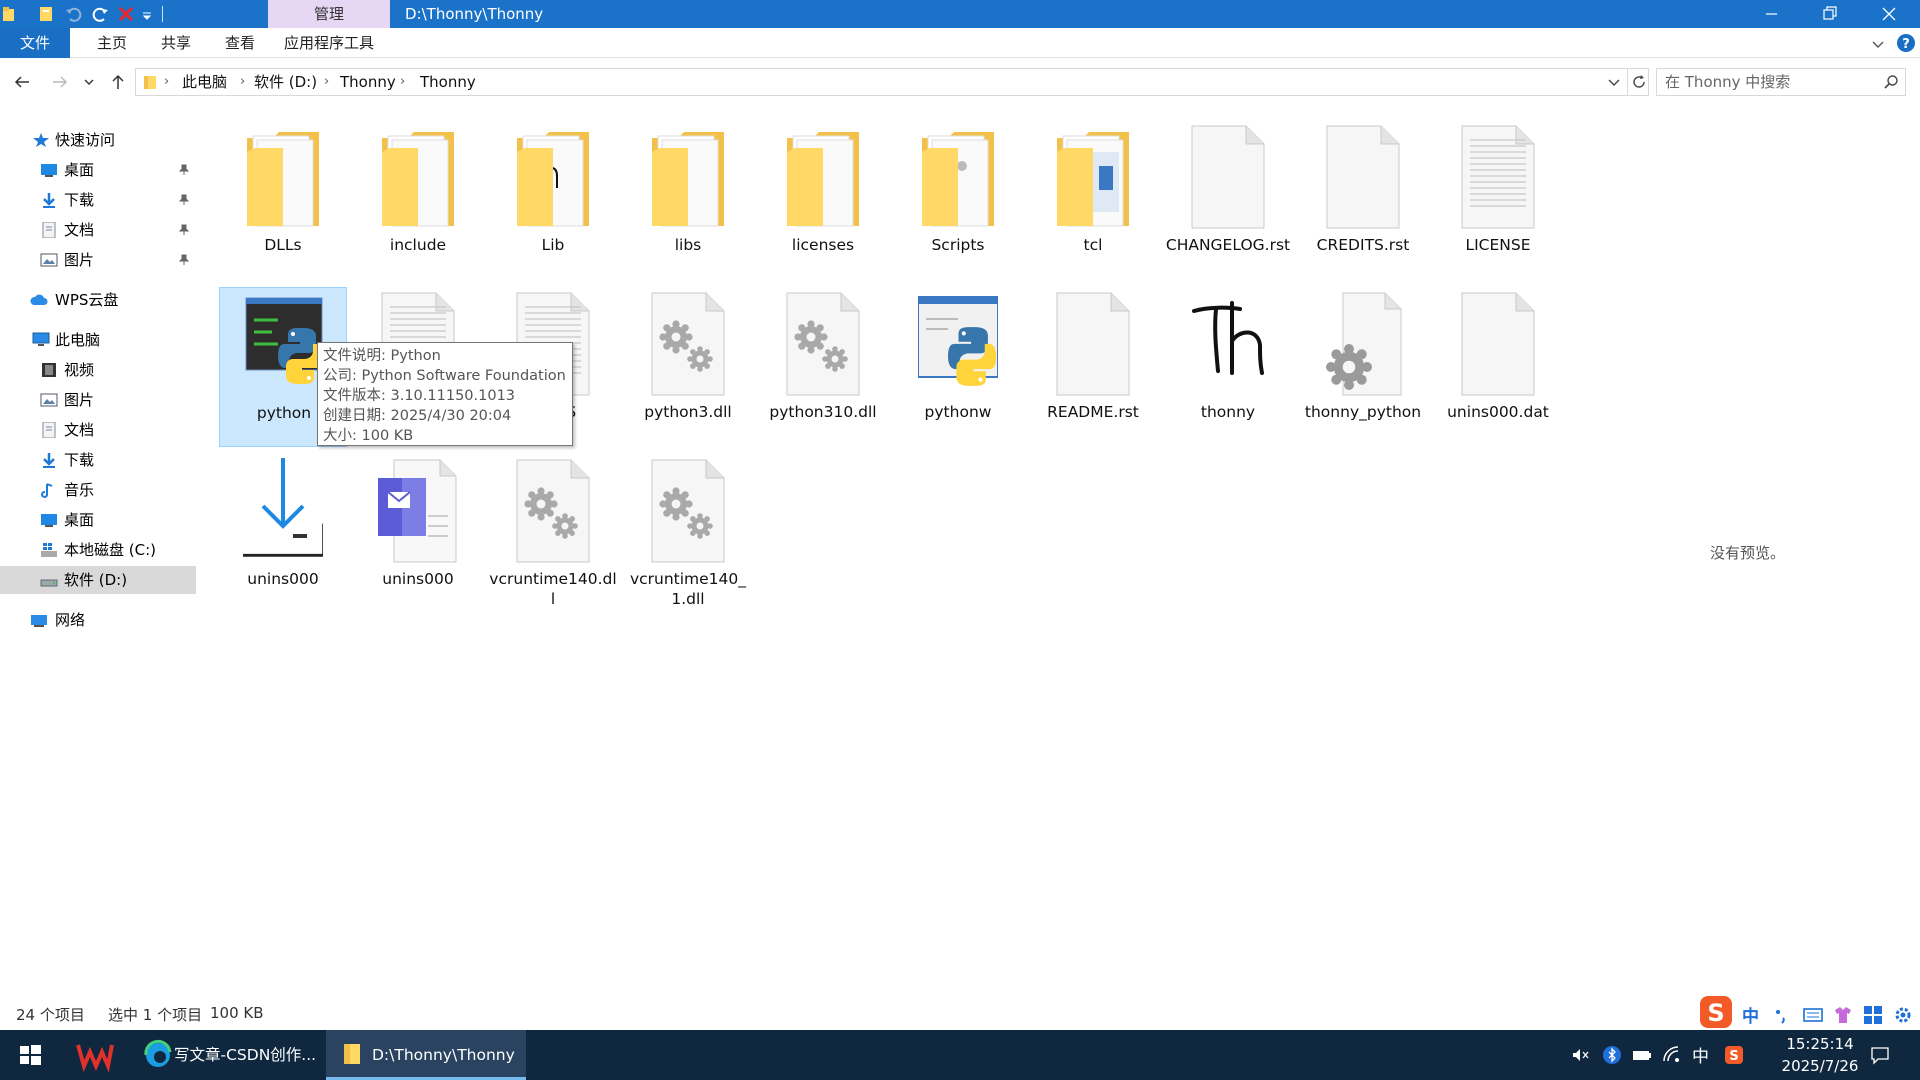 The height and width of the screenshot is (1080, 1920). What do you see at coordinates (60, 82) in the screenshot?
I see `forward-icon` at bounding box center [60, 82].